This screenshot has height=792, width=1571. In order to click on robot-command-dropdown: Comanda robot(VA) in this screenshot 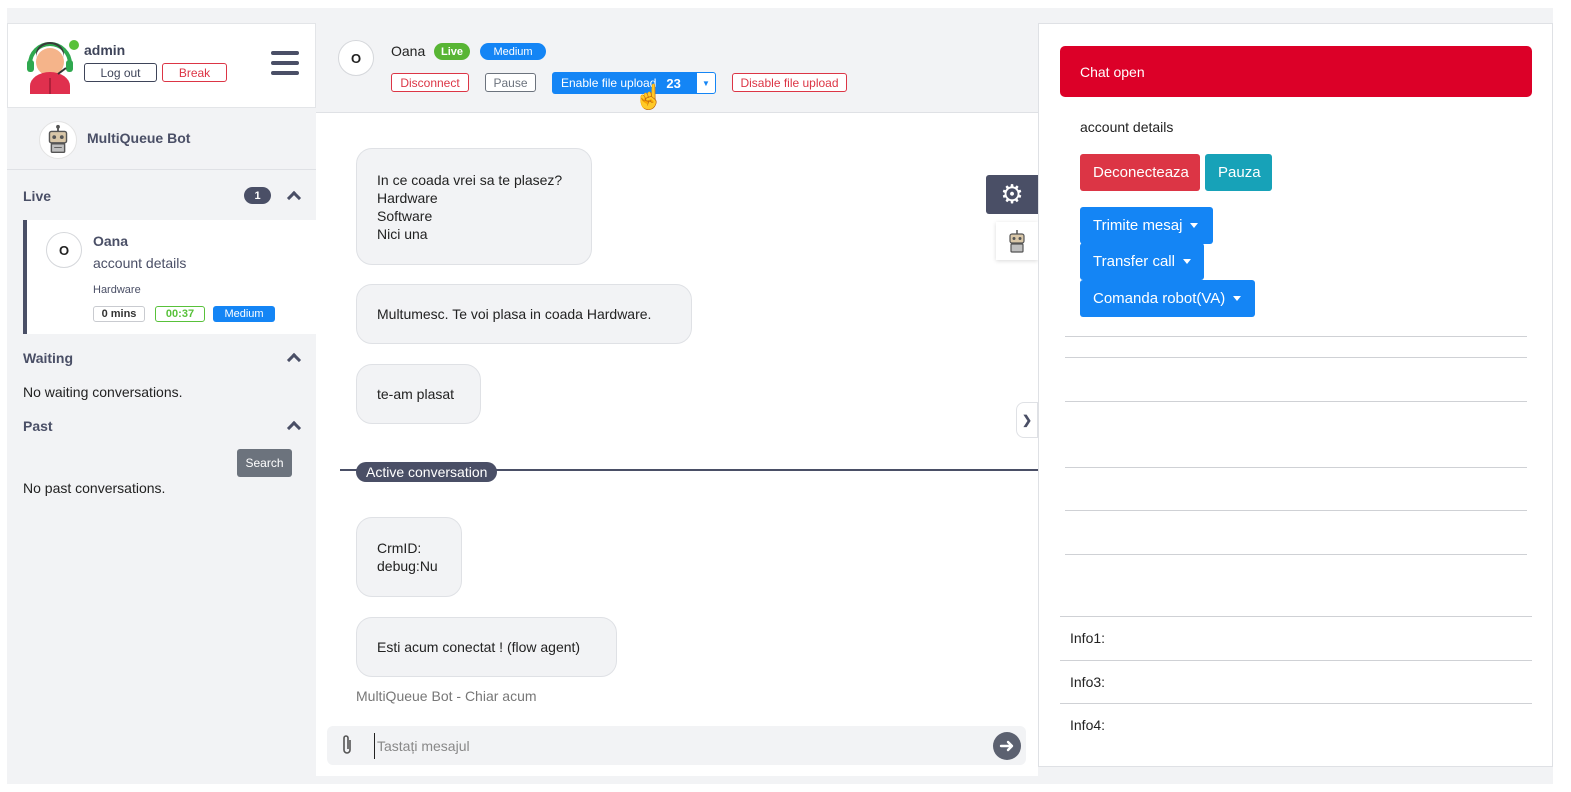, I will do `click(1167, 298)`.